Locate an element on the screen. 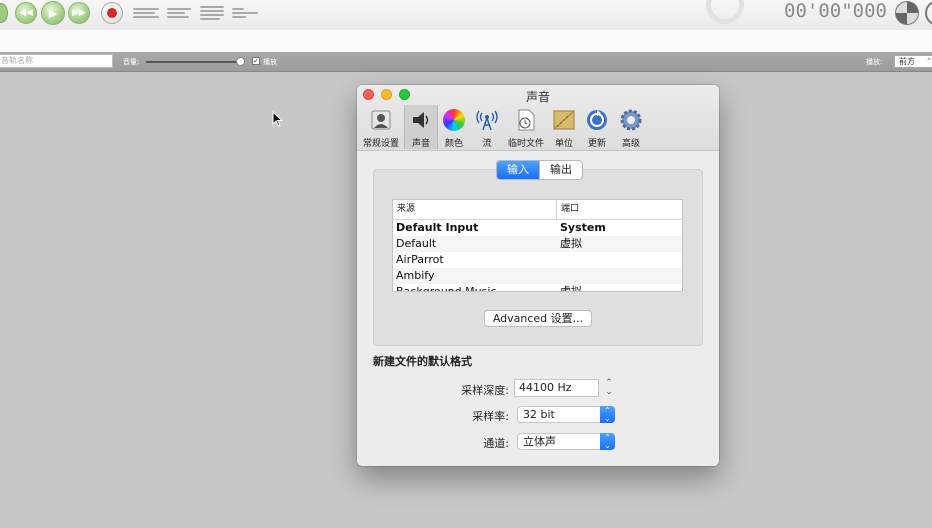  table-cell-source: Default Input is located at coordinates (437, 227).